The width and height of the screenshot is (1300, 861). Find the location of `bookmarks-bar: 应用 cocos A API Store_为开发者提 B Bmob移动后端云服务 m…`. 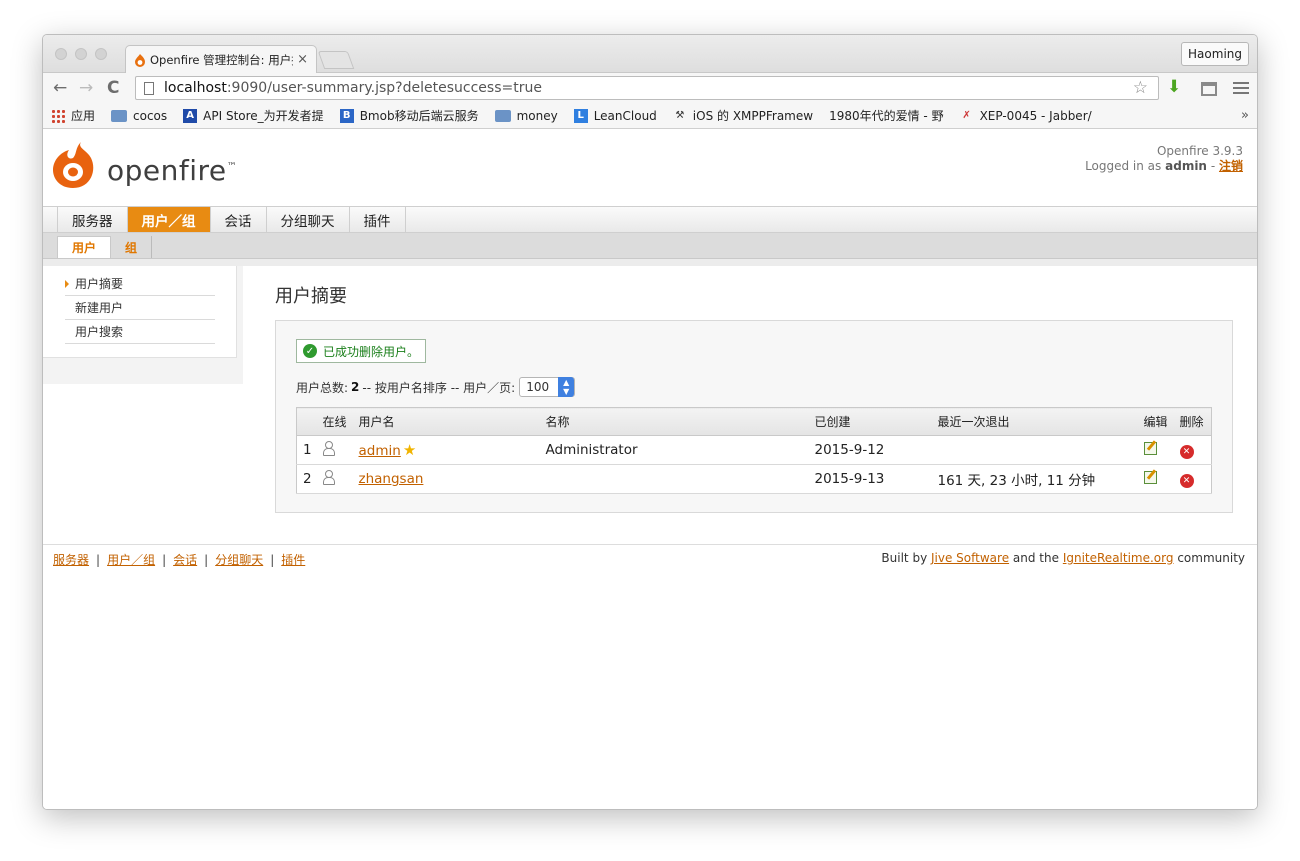

bookmarks-bar: 应用 cocos A API Store_为开发者提 B Bmob移动后端云服务 m… is located at coordinates (650, 157).